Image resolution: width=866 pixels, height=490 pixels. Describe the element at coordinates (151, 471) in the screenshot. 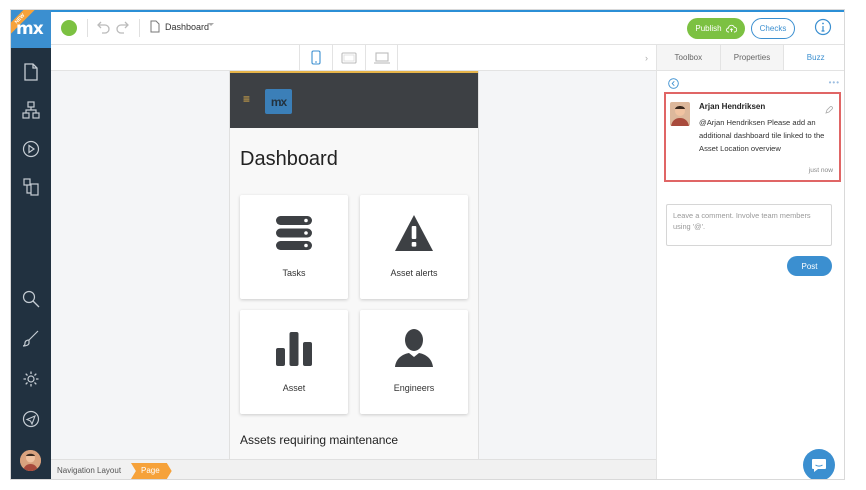

I see `breadcrumb-item-page: Page` at that location.